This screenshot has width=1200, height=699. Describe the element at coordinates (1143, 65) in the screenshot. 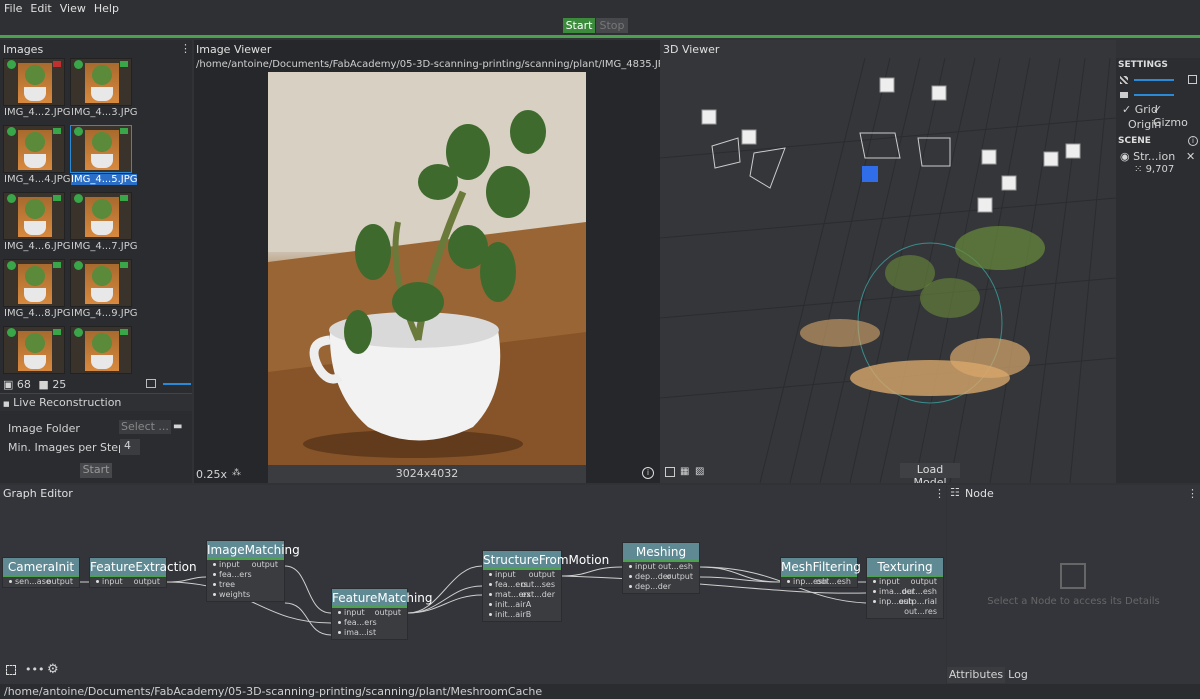

I see `settings-title: SETTINGS` at that location.